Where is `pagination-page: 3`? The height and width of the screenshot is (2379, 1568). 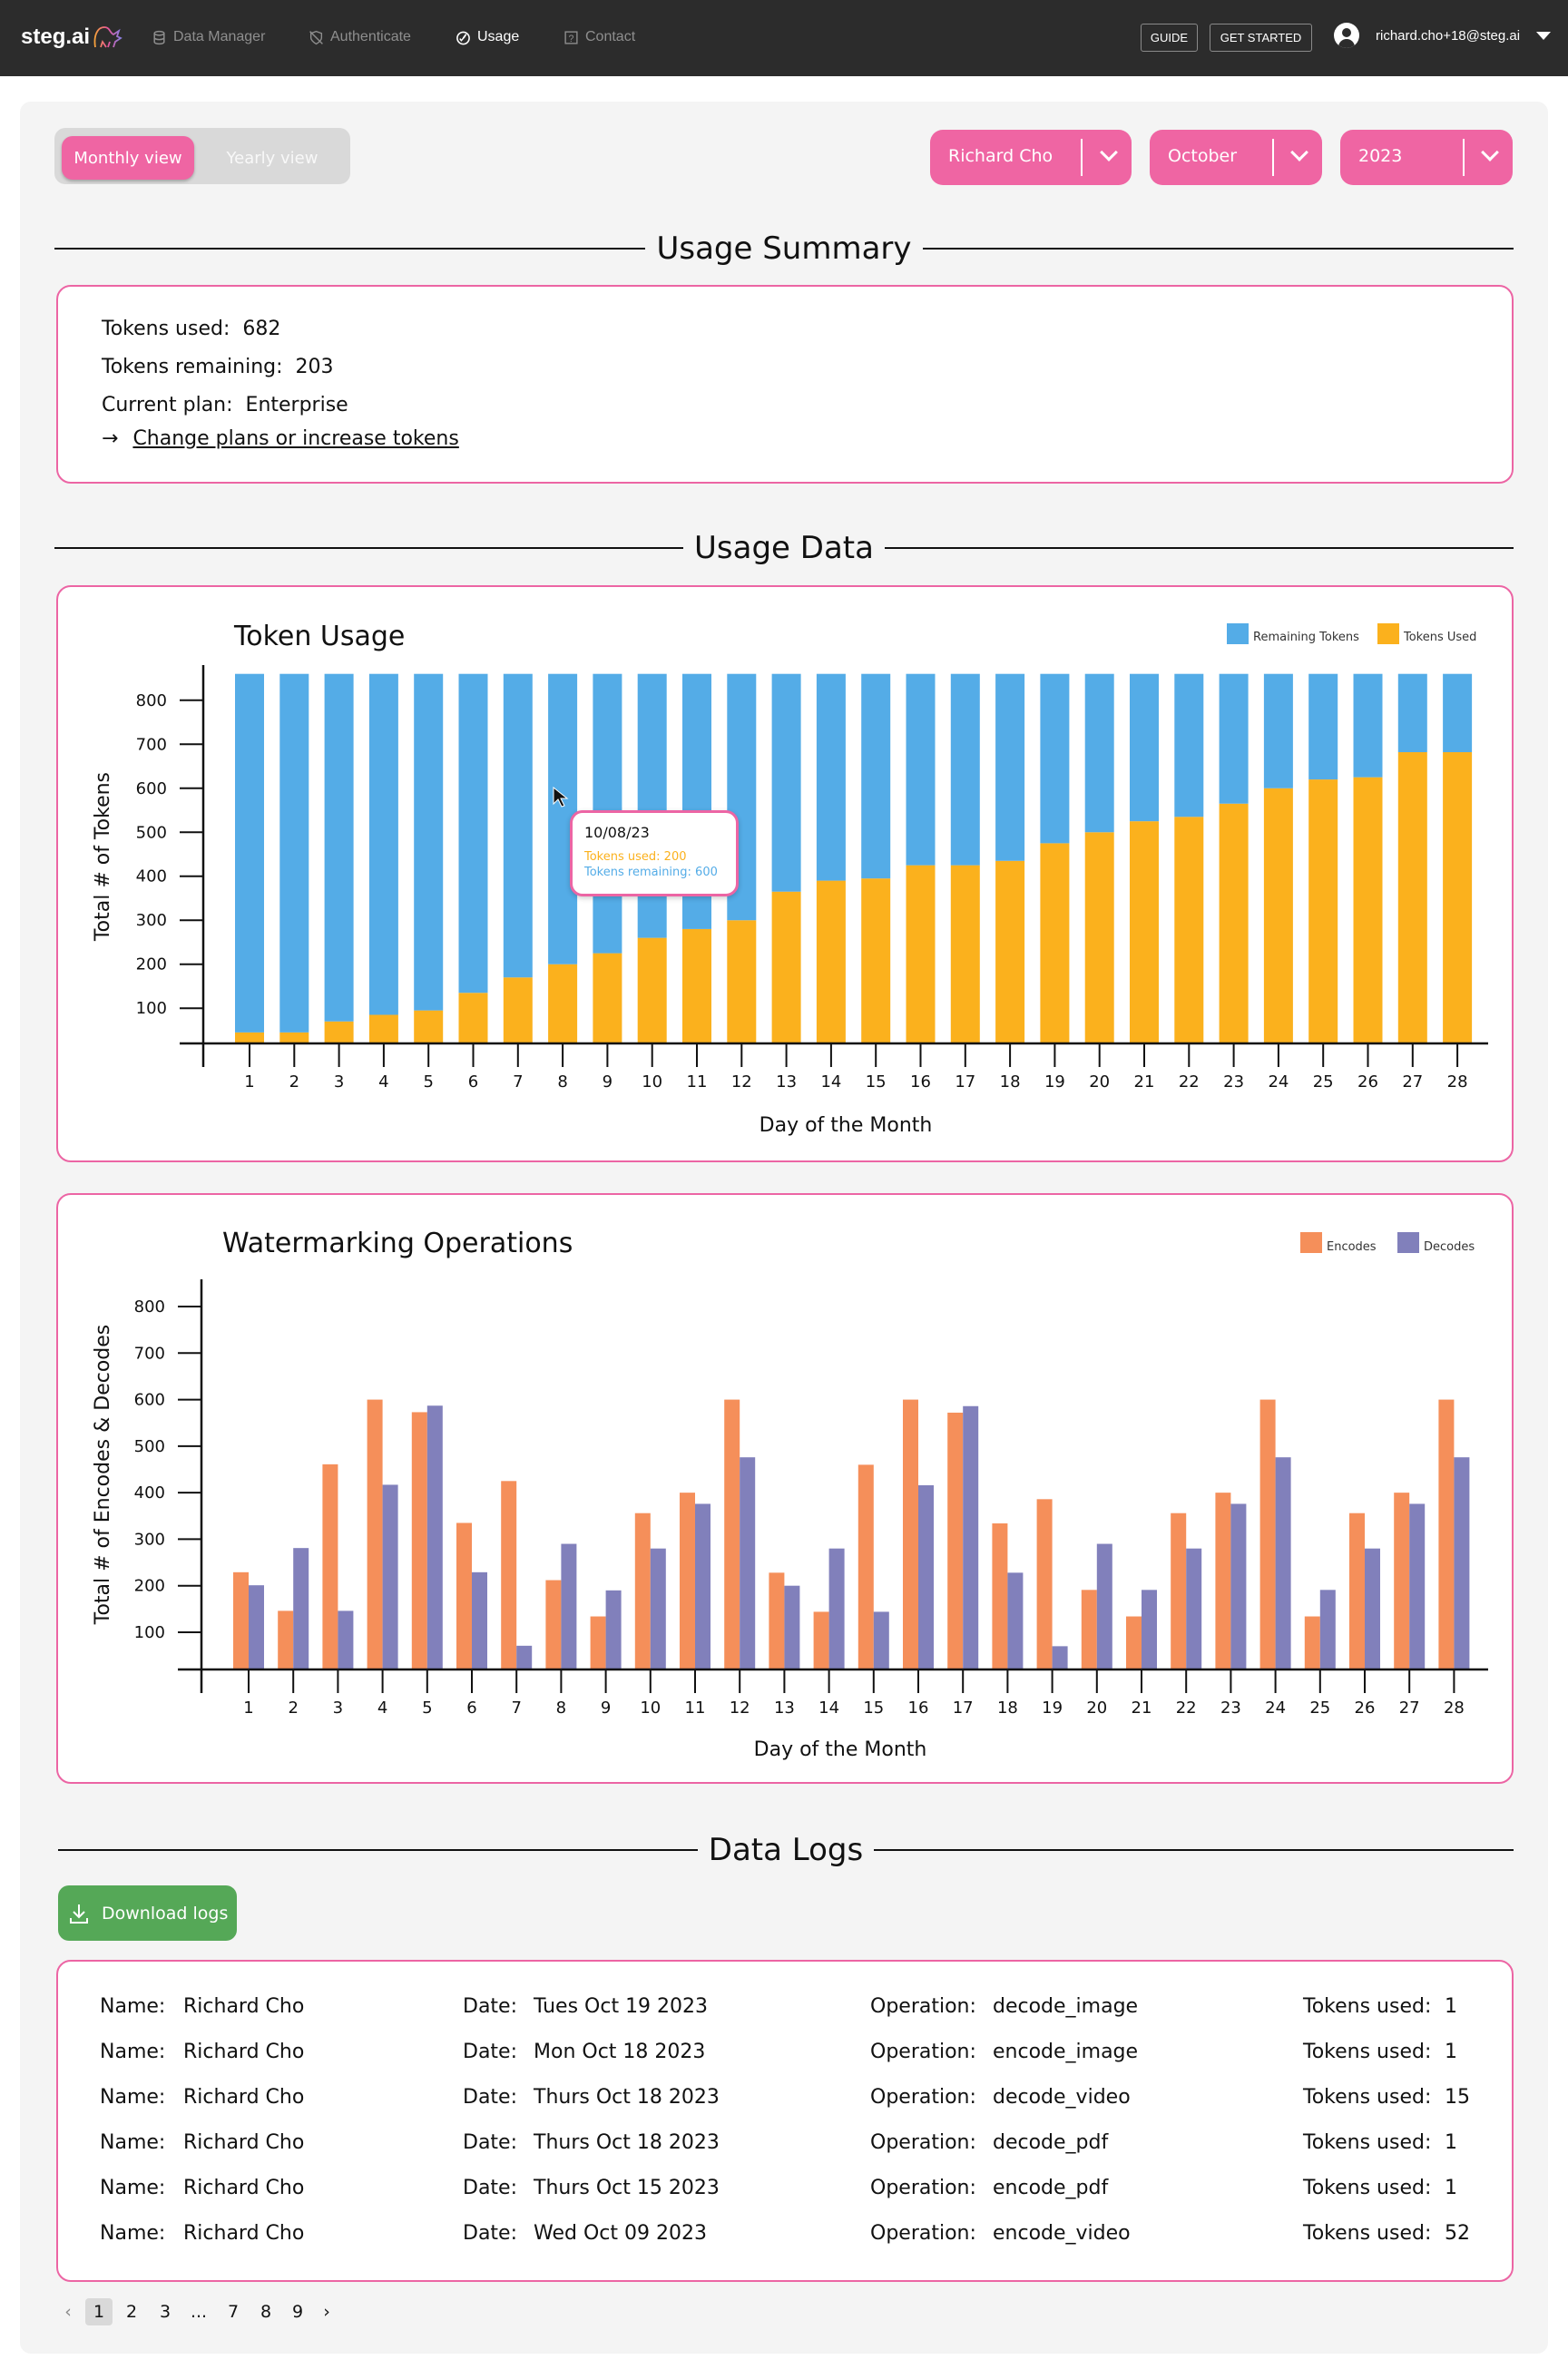 pagination-page: 3 is located at coordinates (165, 2311).